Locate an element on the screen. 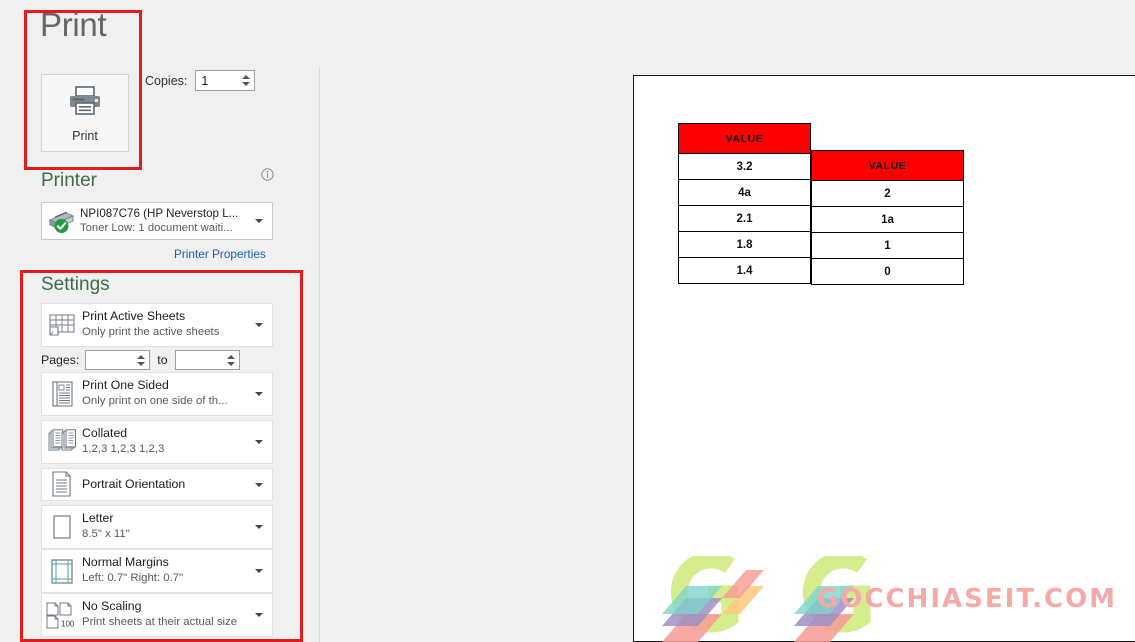  table-row: 1.8 is located at coordinates (744, 244).